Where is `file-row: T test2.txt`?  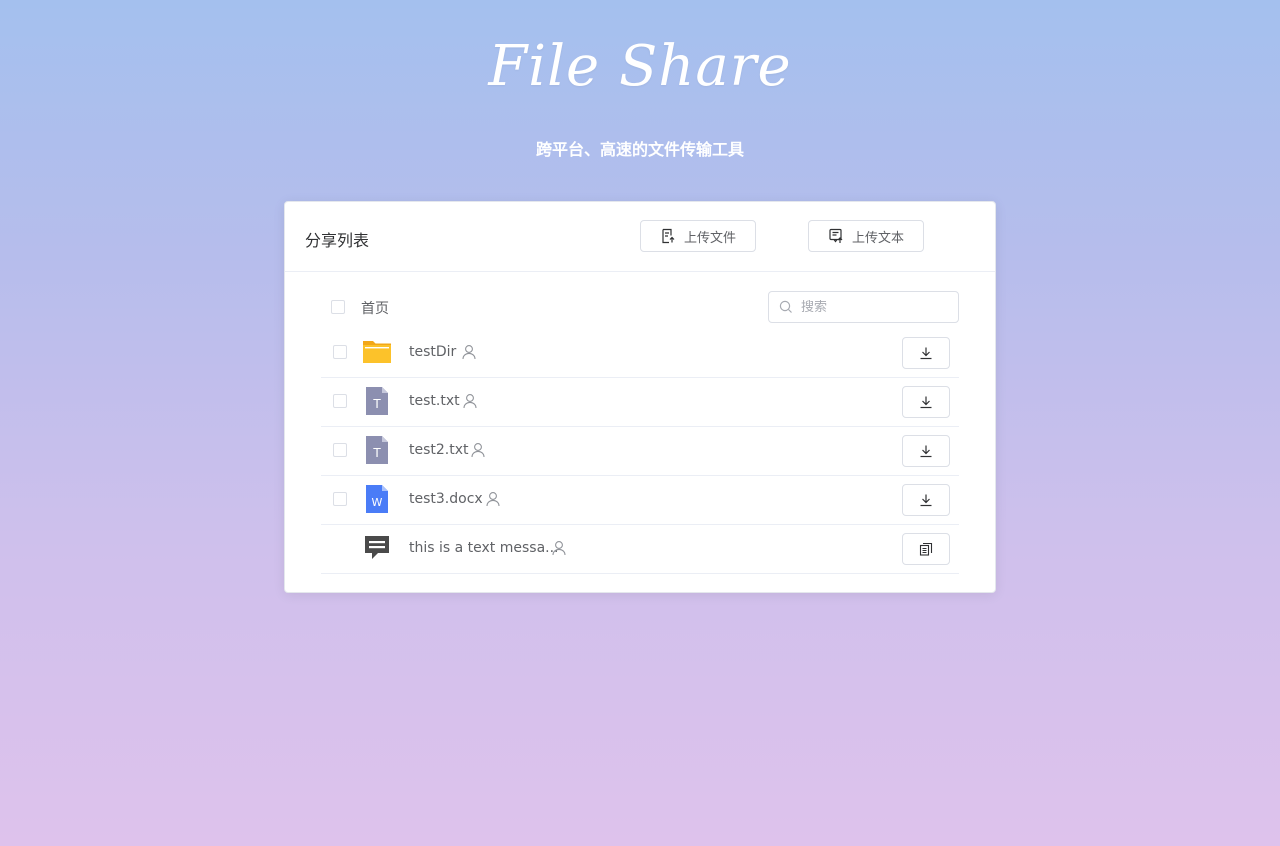 file-row: T test2.txt is located at coordinates (640, 451).